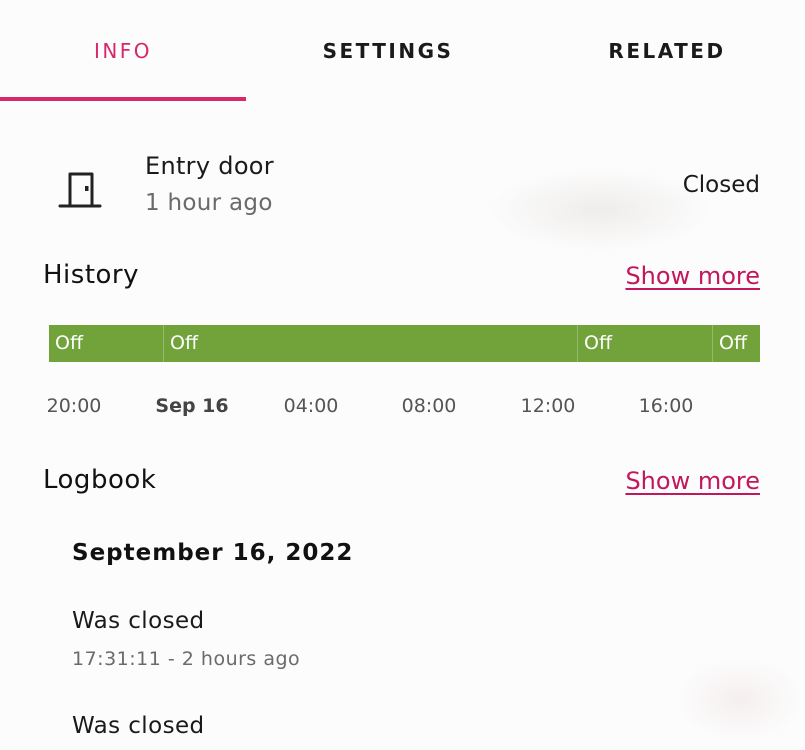 This screenshot has width=805, height=750. What do you see at coordinates (667, 51) in the screenshot?
I see `tab-related: RELATED` at bounding box center [667, 51].